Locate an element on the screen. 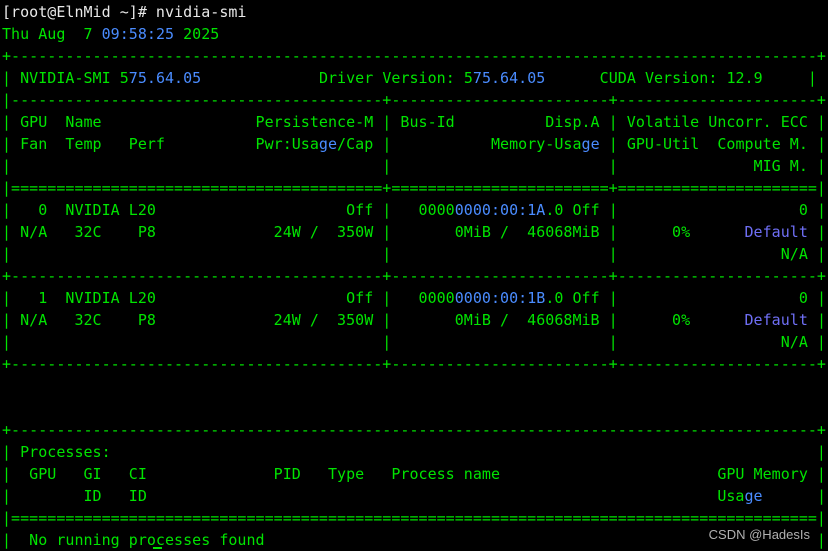 This screenshot has width=828, height=551. terminal-text-segment: | 0 NVIDIA L20 Off | 0000 is located at coordinates (228, 210).